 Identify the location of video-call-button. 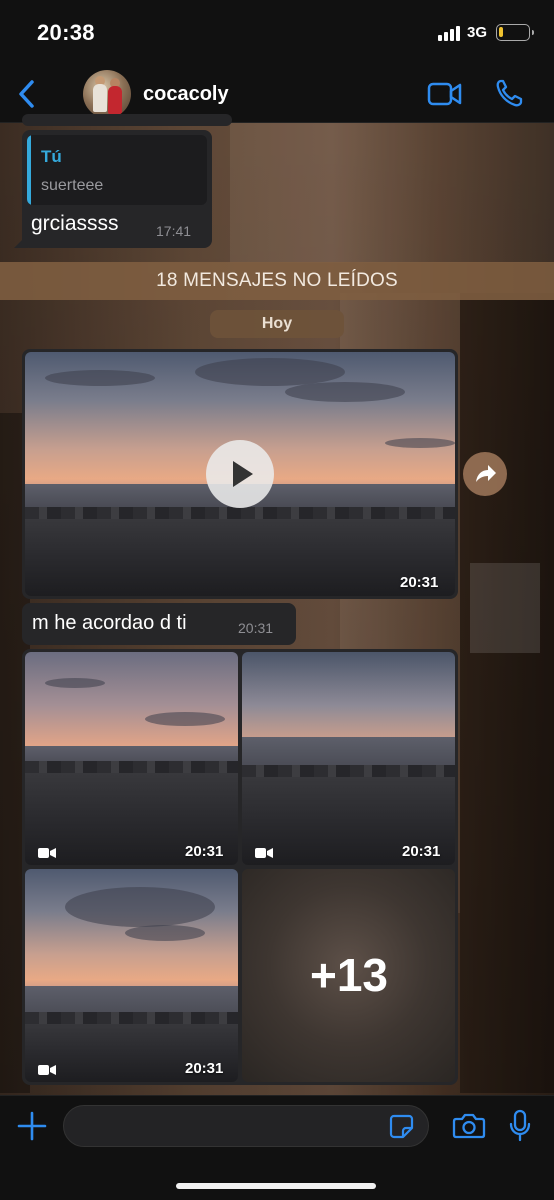
(445, 94).